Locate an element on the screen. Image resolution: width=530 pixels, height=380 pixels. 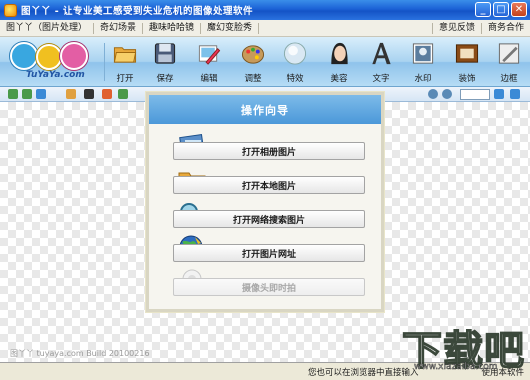
floppy-disk-icon is located at coordinates (165, 53).